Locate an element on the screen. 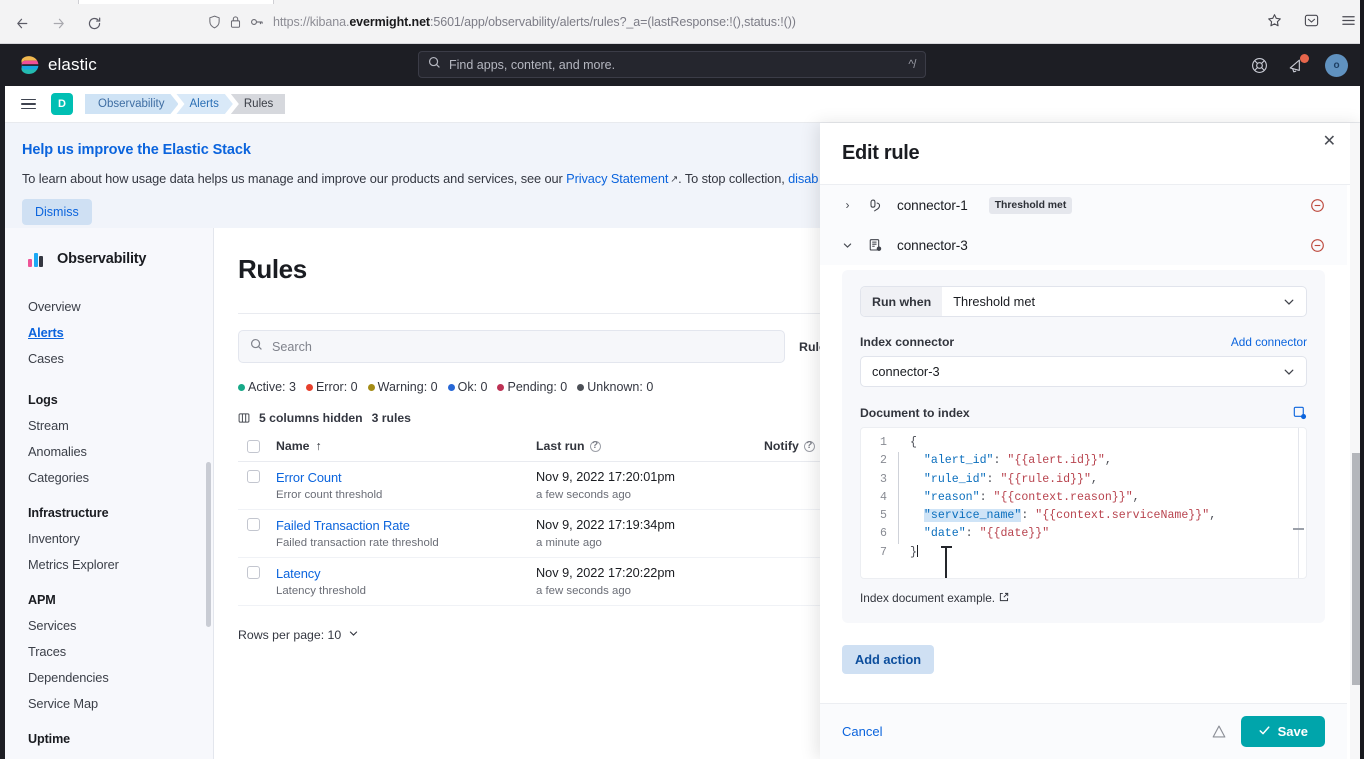  sidebar-app-title: Observability is located at coordinates (102, 258).